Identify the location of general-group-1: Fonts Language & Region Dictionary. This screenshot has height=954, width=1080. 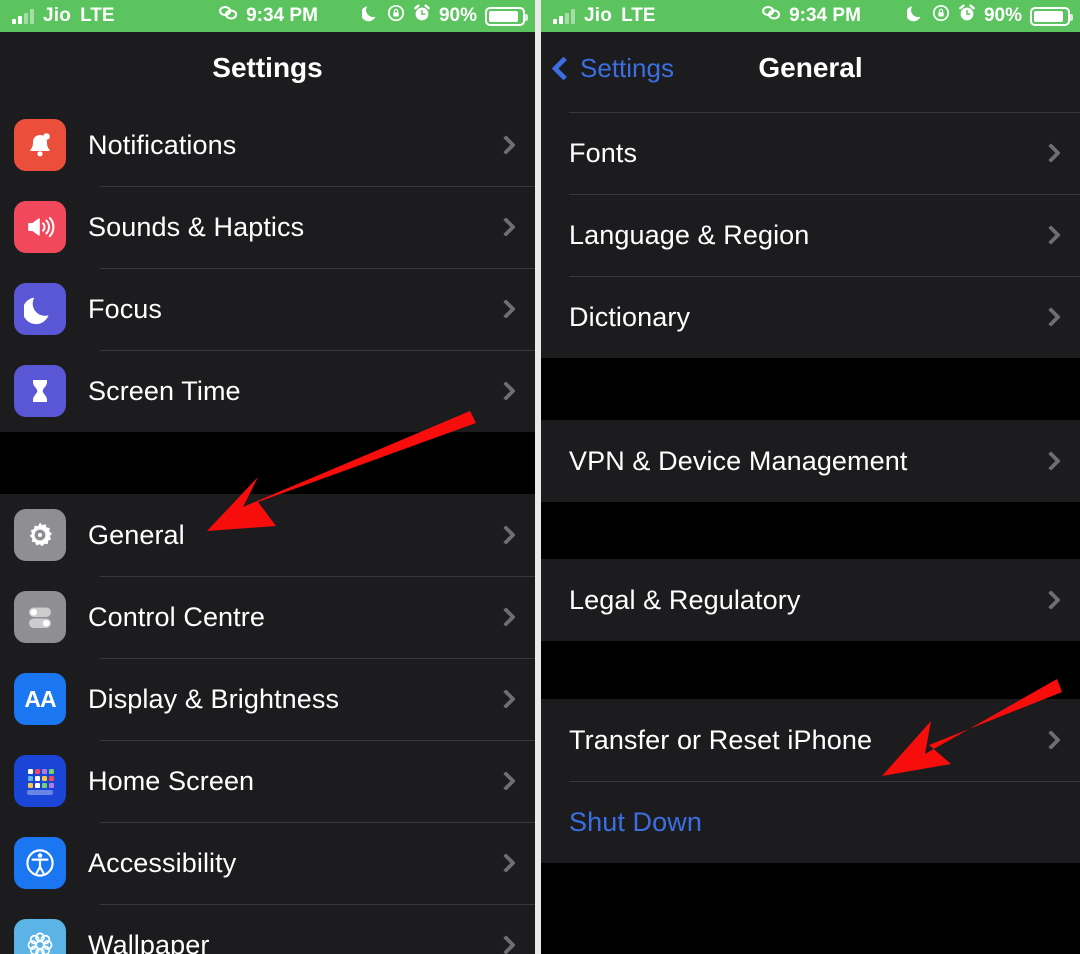
(810, 231).